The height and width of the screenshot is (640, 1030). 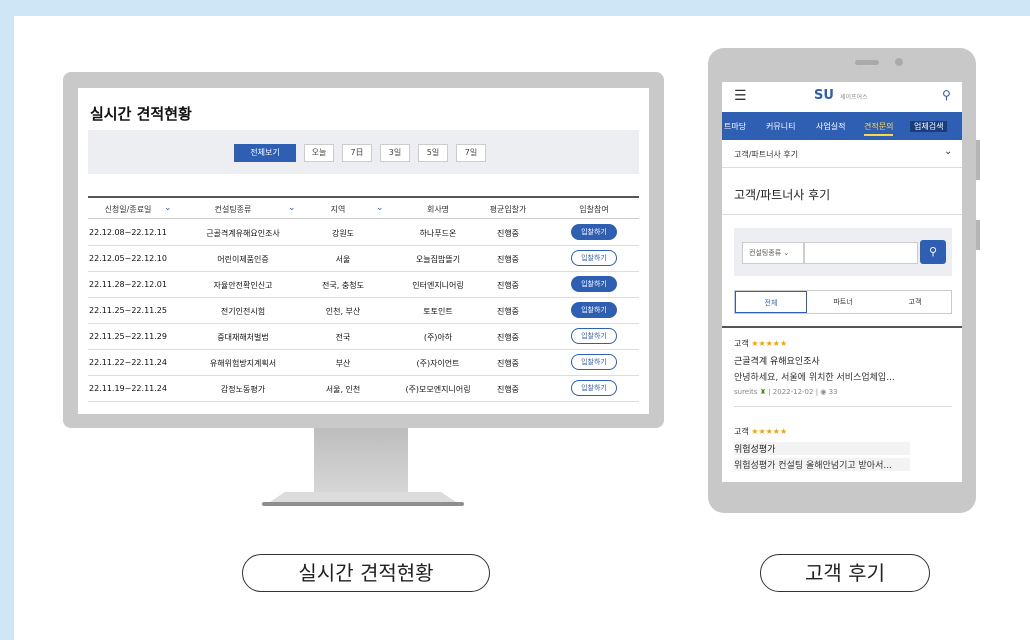 I want to click on cell-region: 서울, 인천, so click(x=343, y=389).